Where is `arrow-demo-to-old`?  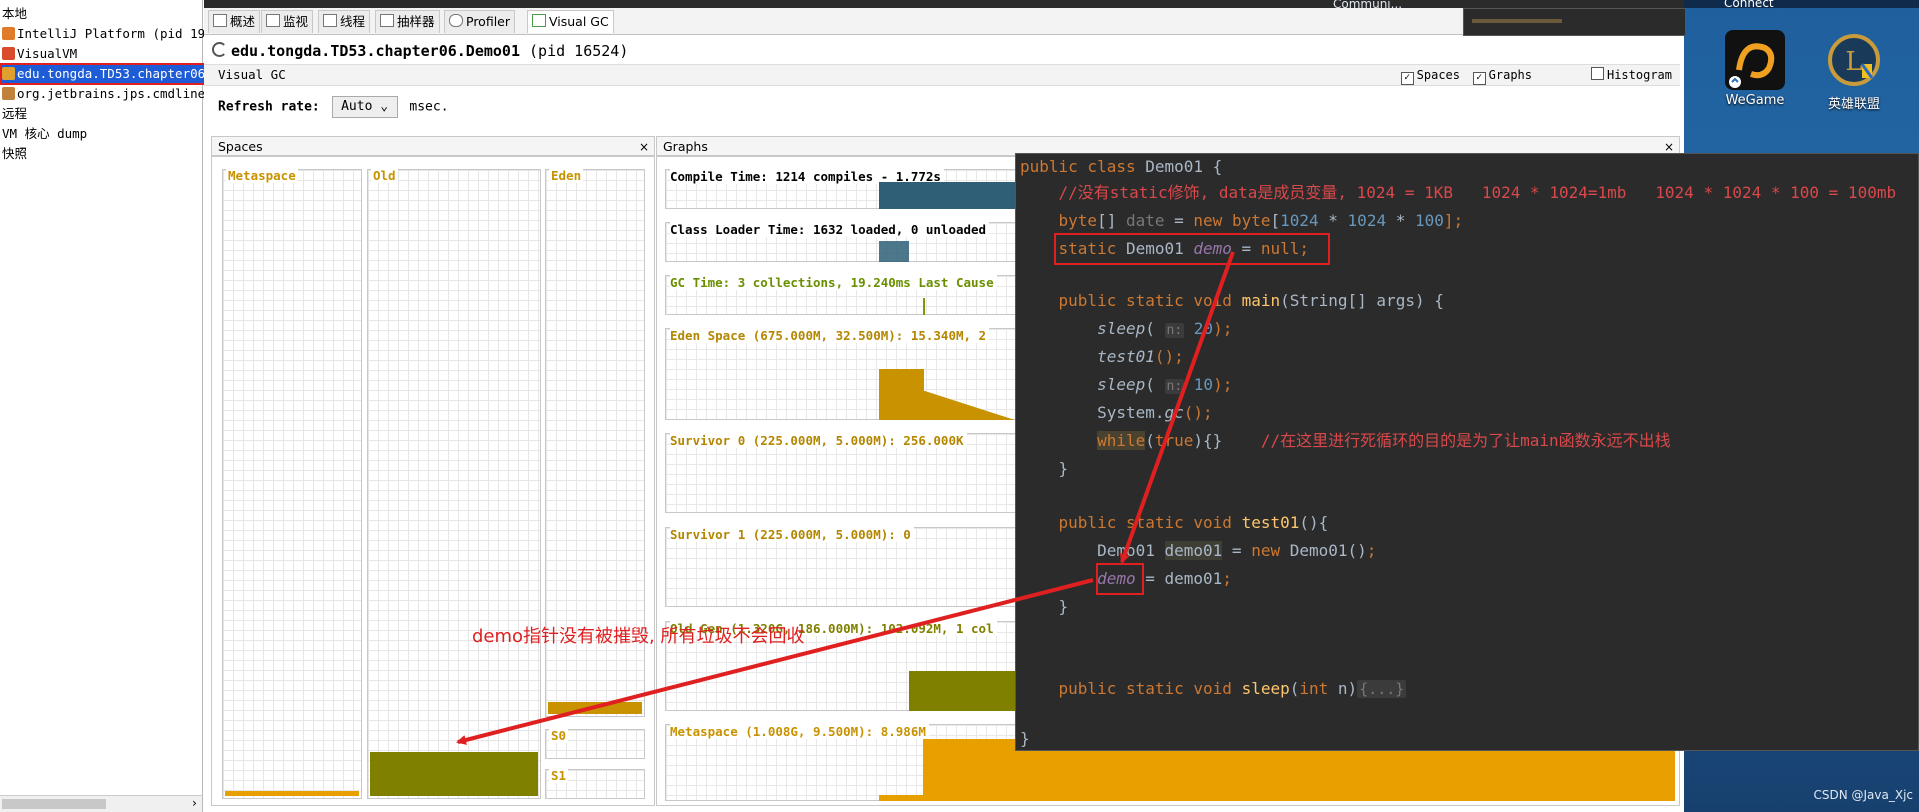 arrow-demo-to-old is located at coordinates (775, 661).